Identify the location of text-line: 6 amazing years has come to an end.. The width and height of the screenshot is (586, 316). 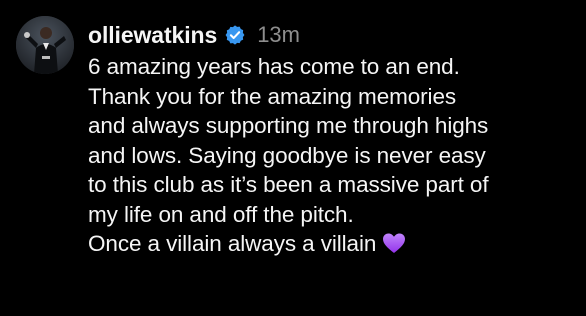
(274, 66).